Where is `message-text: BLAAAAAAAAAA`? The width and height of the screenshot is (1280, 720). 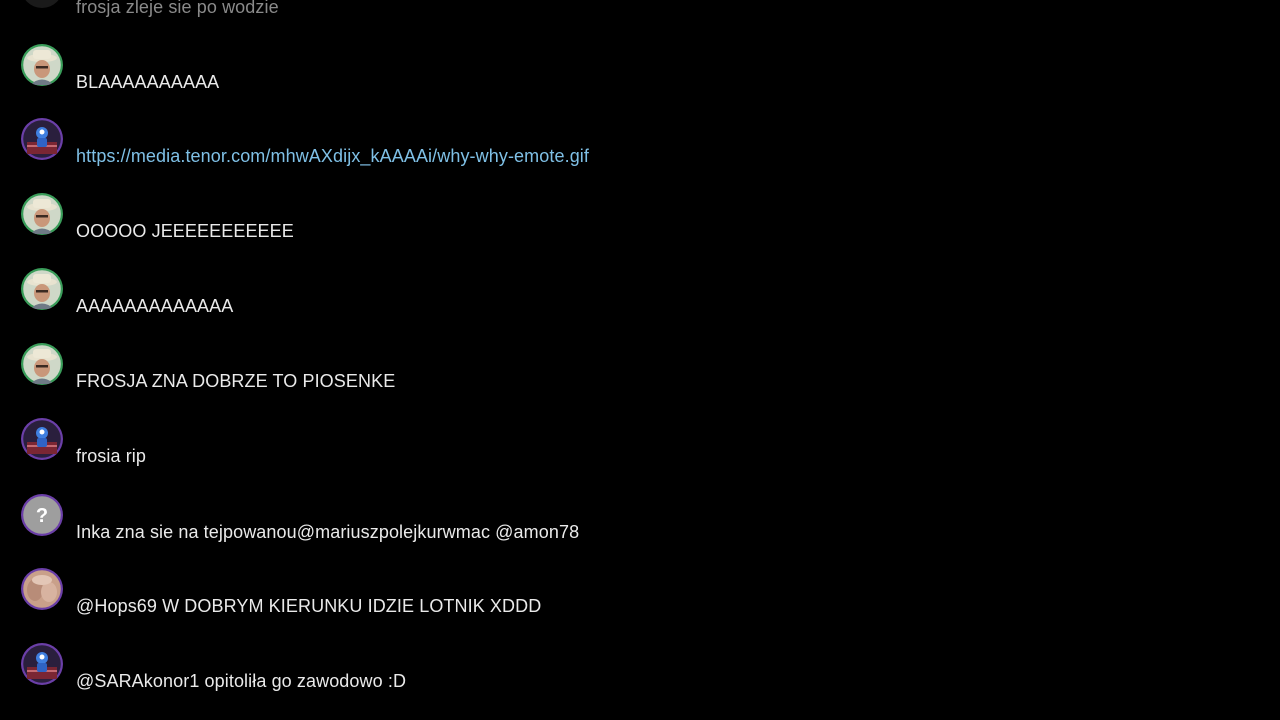
message-text: BLAAAAAAAAAA is located at coordinates (148, 82).